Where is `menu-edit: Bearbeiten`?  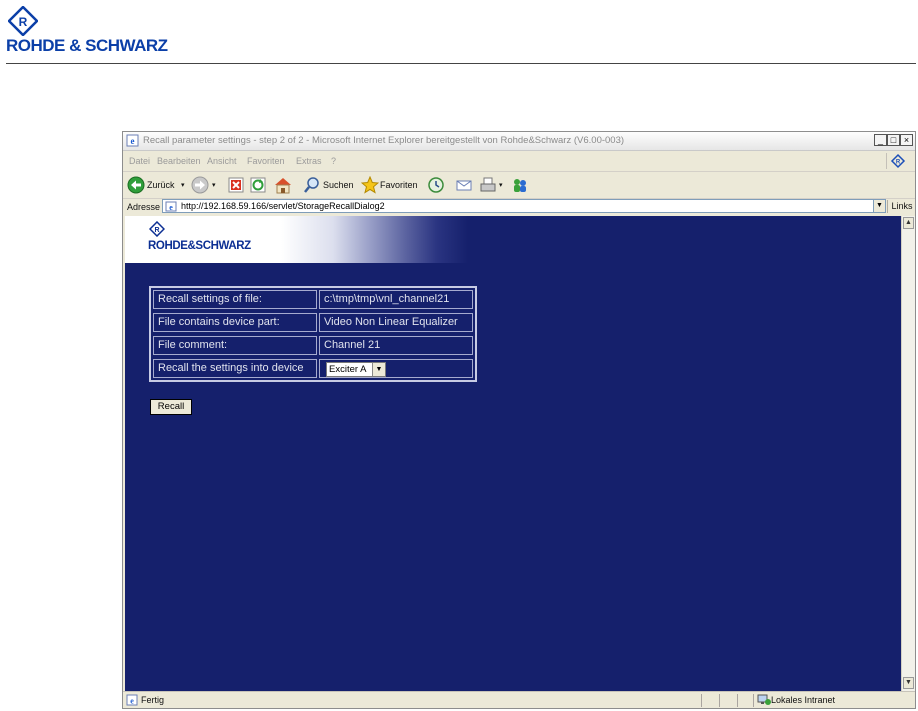
menu-edit: Bearbeiten is located at coordinates (179, 161).